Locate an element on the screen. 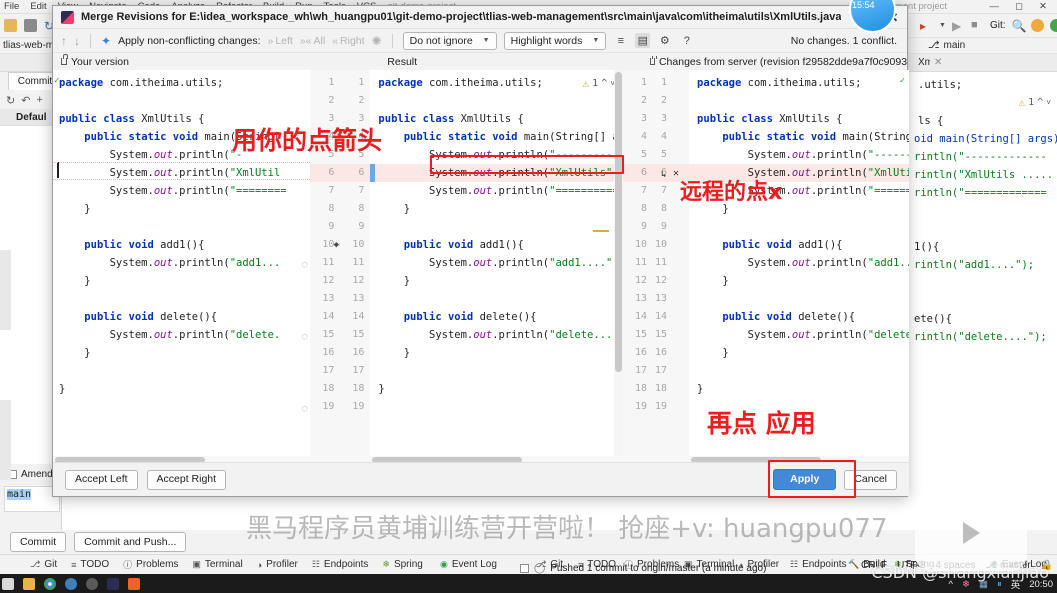 The width and height of the screenshot is (1057, 593). next-difference-icon: ↓ is located at coordinates (77, 41).